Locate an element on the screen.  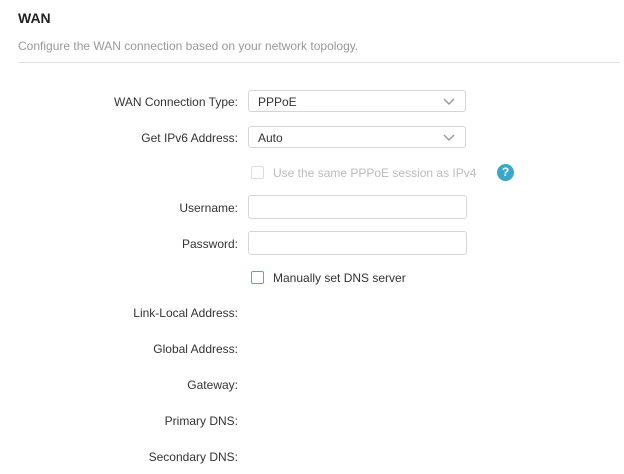
section-divider is located at coordinates (319, 62).